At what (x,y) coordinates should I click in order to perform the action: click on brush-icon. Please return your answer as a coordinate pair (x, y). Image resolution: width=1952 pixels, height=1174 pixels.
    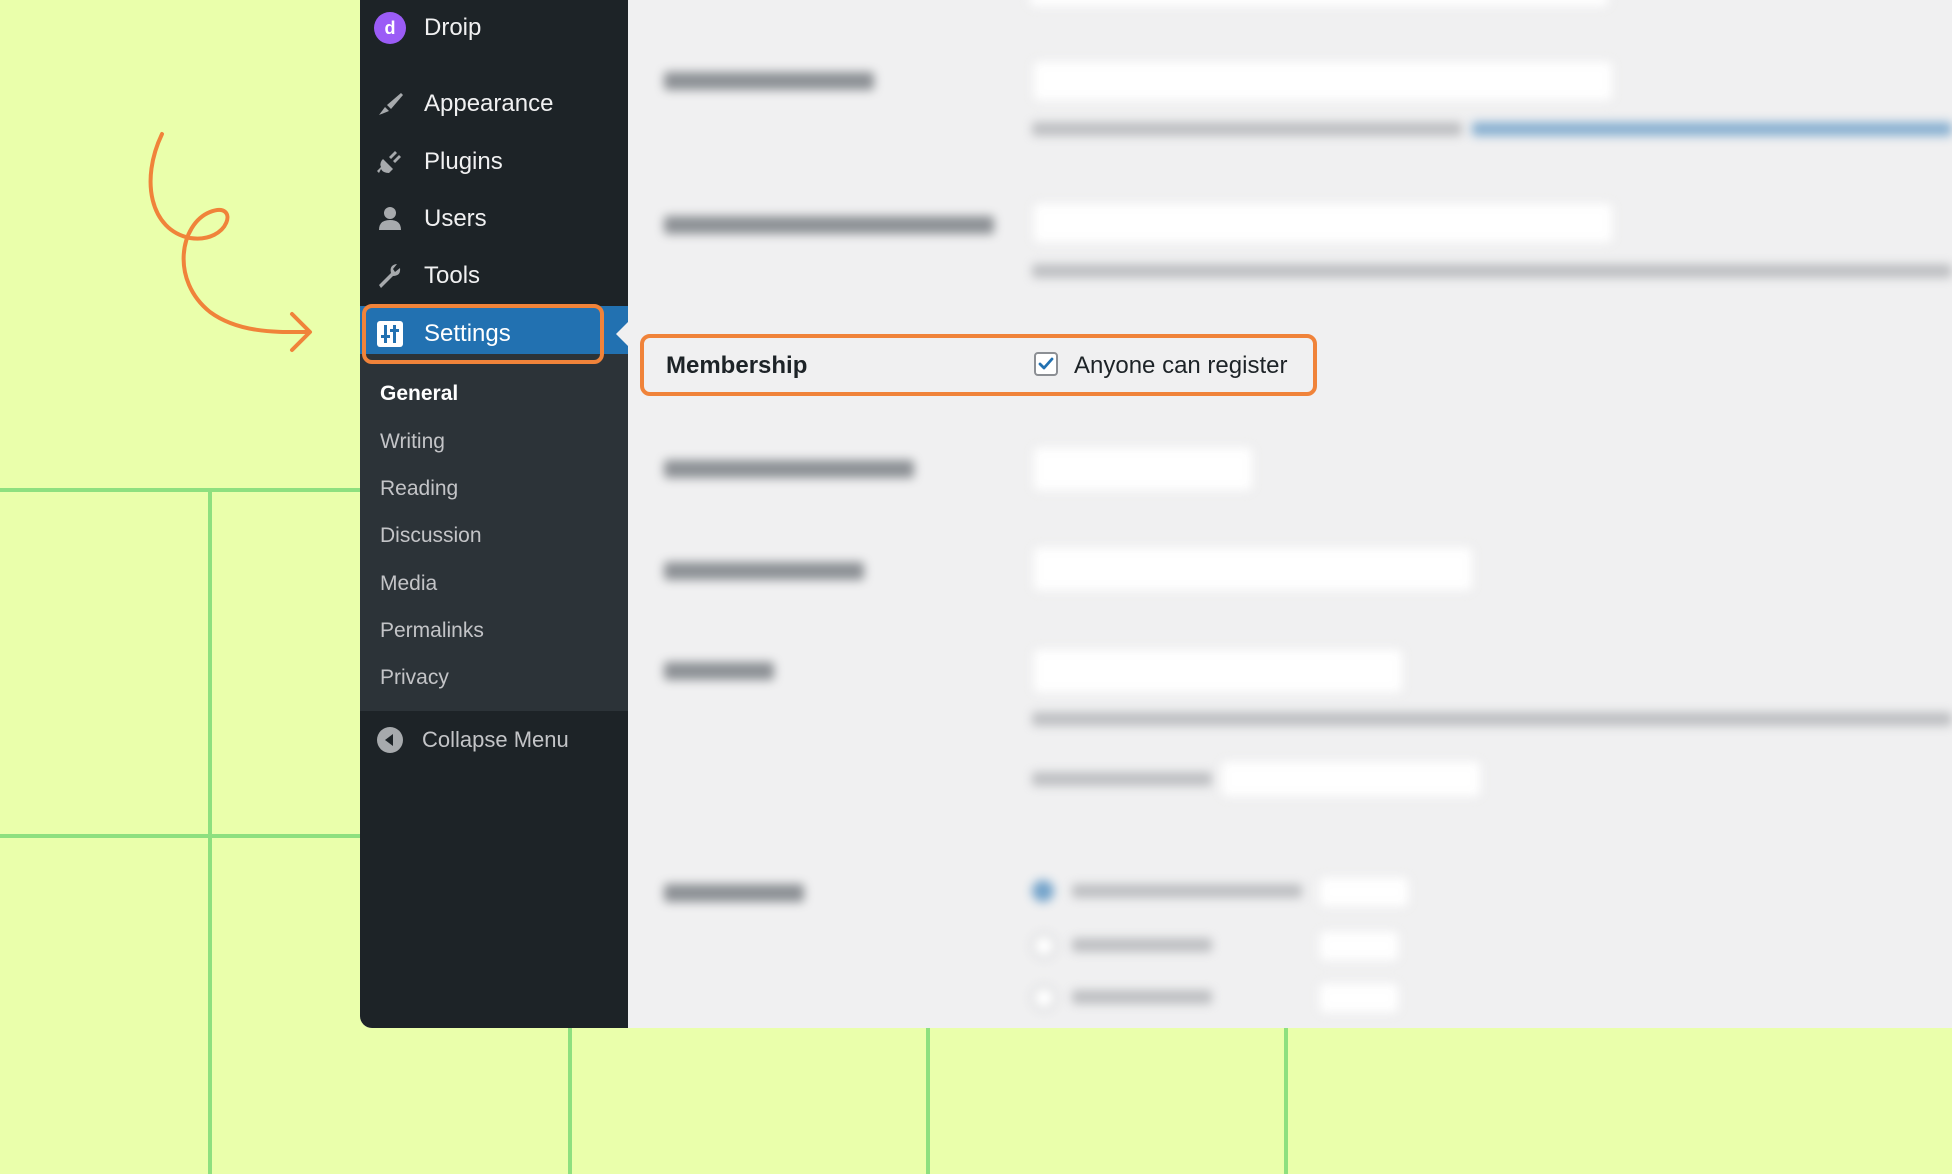
    Looking at the image, I should click on (390, 104).